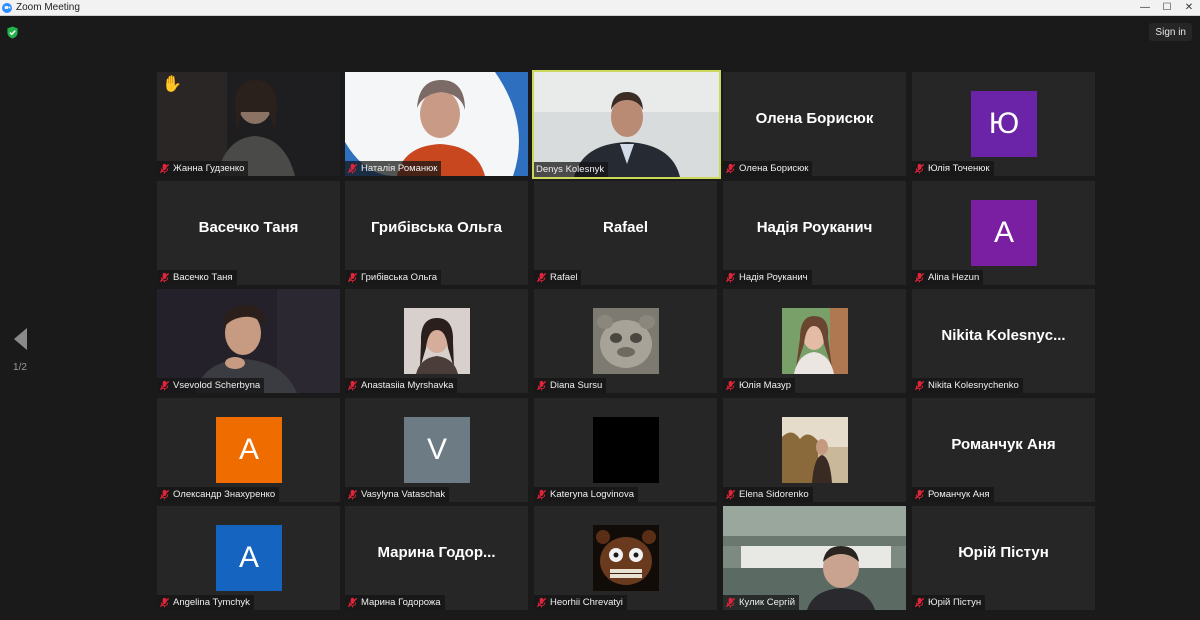  I want to click on participant-name-bar: Elena Sidorenko, so click(768, 494).